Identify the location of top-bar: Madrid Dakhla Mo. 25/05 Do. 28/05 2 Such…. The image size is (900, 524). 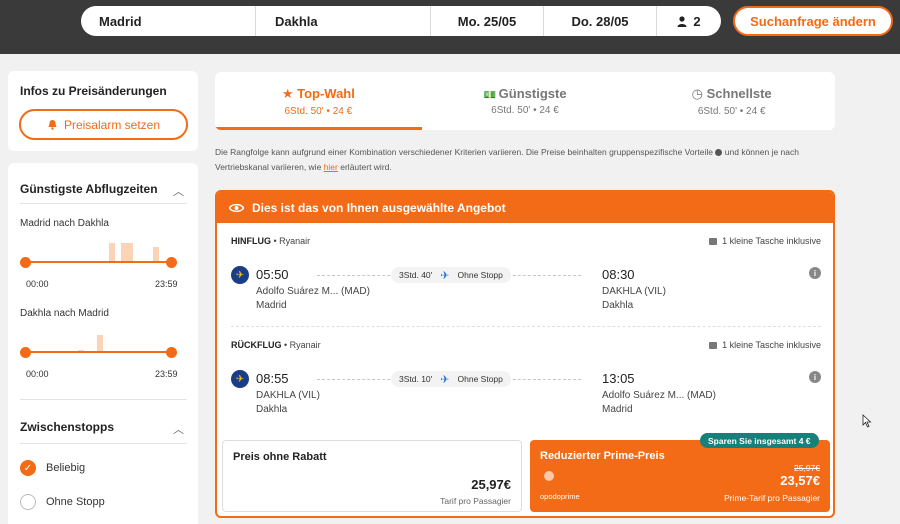
(450, 27).